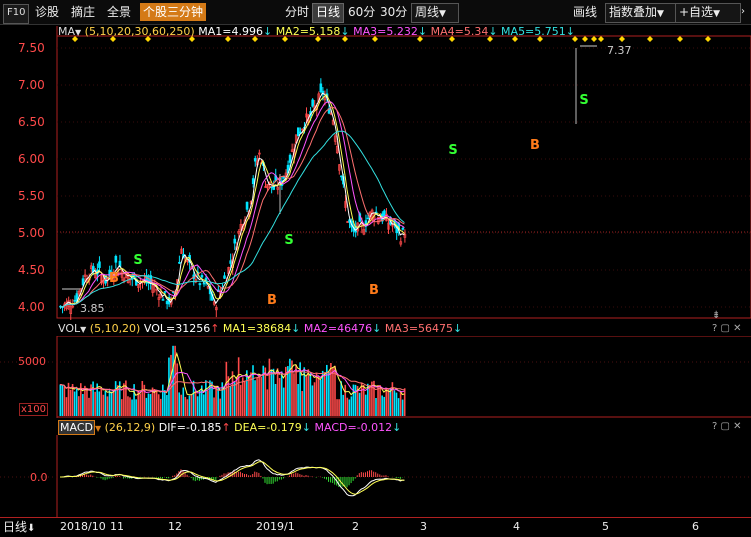 The image size is (751, 537). Describe the element at coordinates (16, 14) in the screenshot. I see `f10-button: F10` at that location.